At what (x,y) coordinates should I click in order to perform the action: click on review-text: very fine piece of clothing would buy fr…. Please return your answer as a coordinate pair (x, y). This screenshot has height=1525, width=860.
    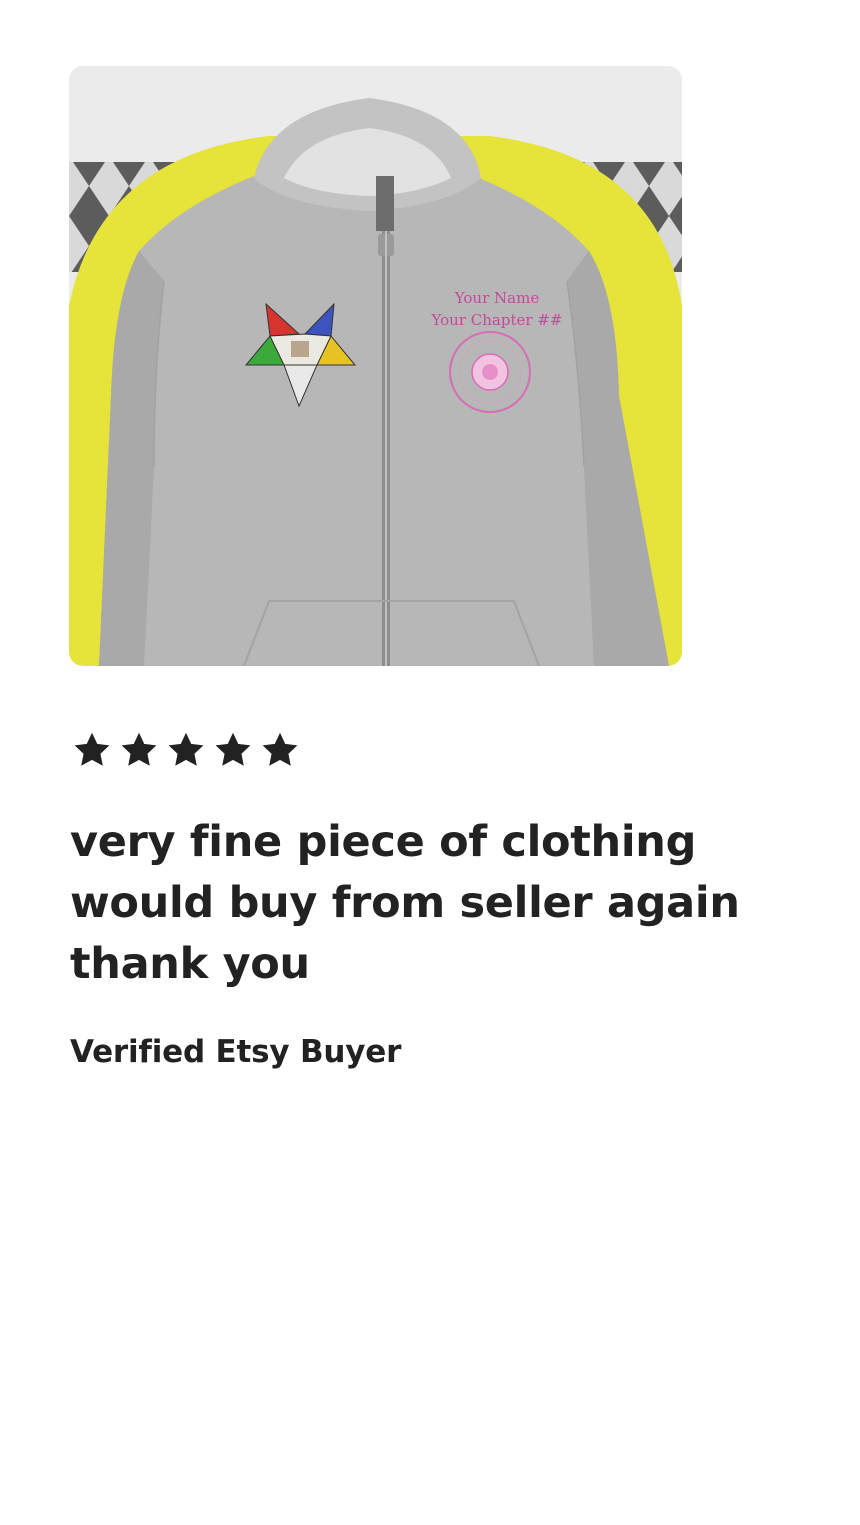
    Looking at the image, I should click on (405, 903).